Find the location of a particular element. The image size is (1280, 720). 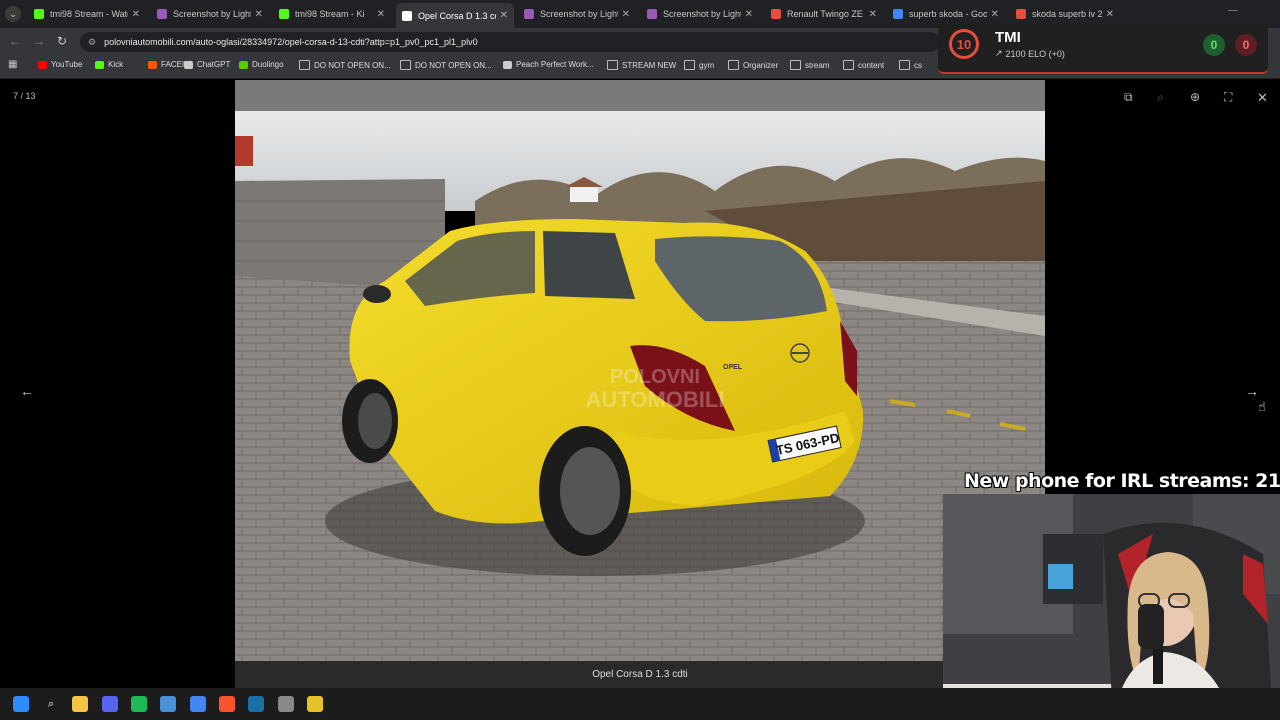

bookmark-2: Kick is located at coordinates (109, 64).